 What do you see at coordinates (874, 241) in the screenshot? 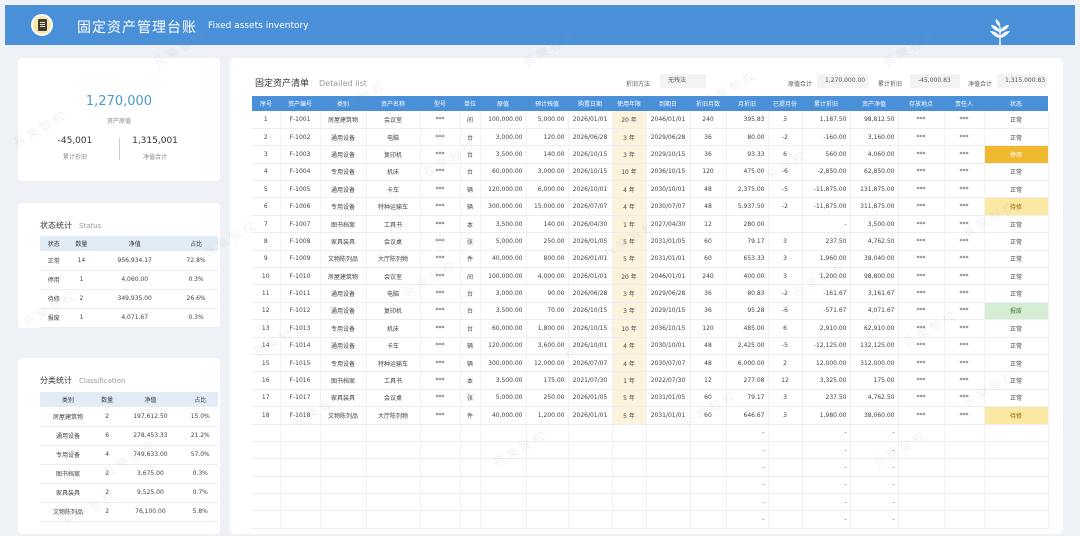
I see `asset-cell: 4,762.50` at bounding box center [874, 241].